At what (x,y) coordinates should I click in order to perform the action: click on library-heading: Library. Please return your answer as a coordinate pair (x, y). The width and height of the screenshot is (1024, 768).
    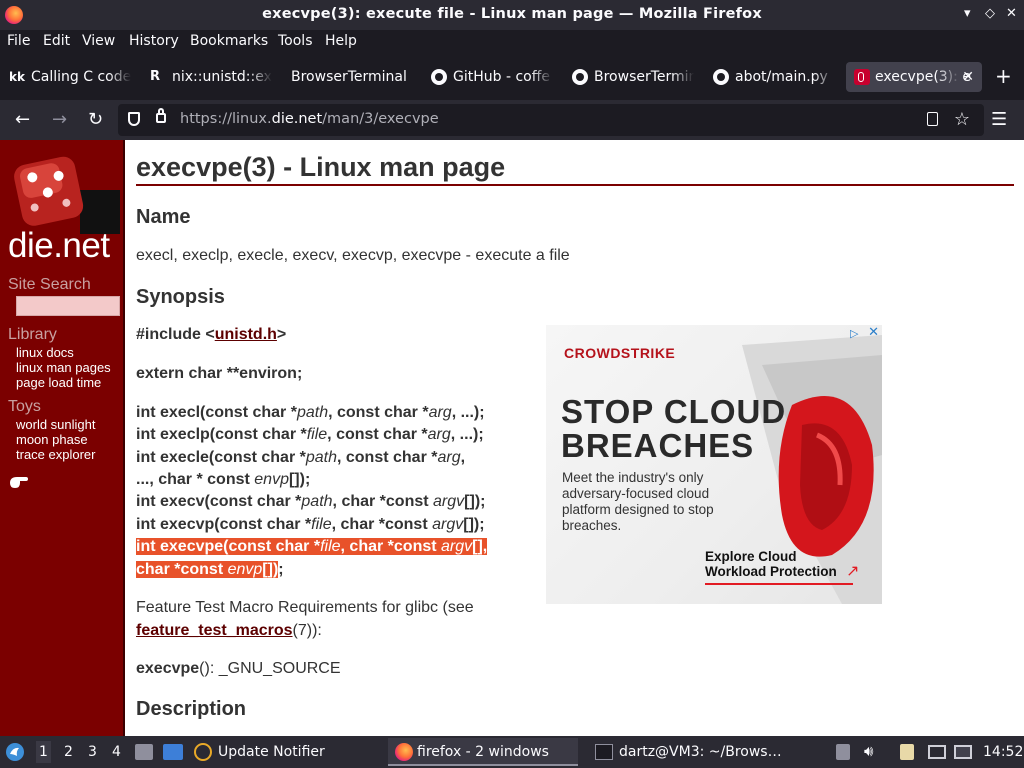
    Looking at the image, I should click on (32, 334).